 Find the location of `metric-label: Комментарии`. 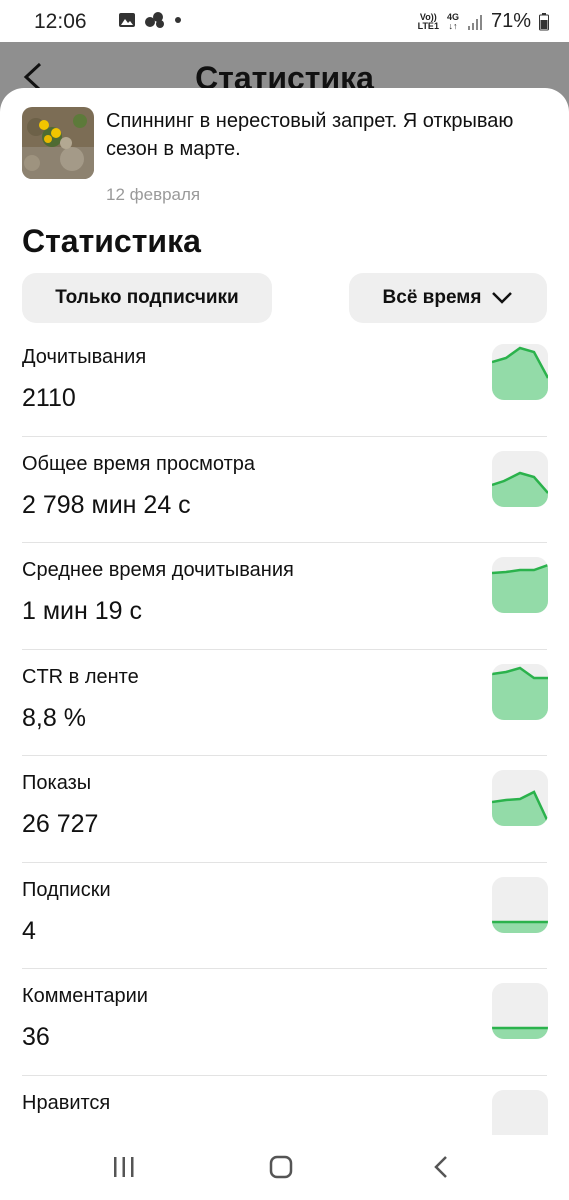

metric-label: Комментарии is located at coordinates (85, 996).